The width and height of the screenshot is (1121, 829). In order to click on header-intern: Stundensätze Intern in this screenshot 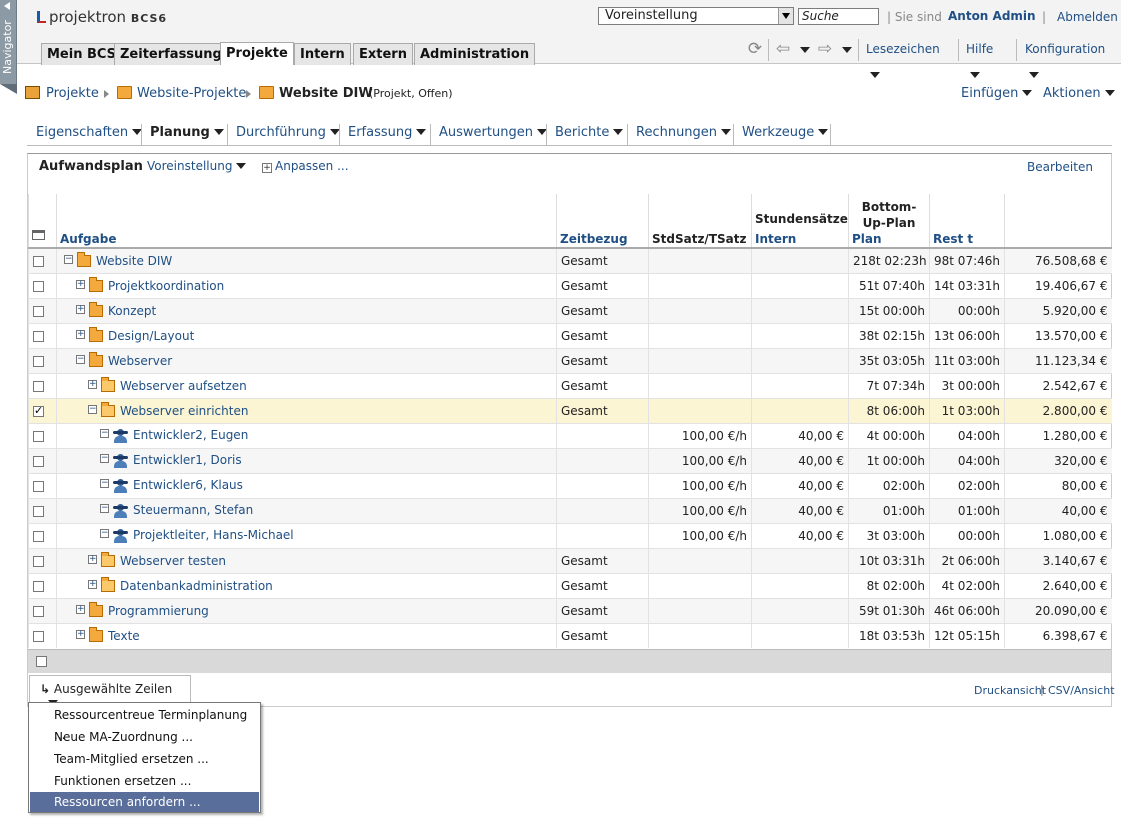, I will do `click(800, 221)`.